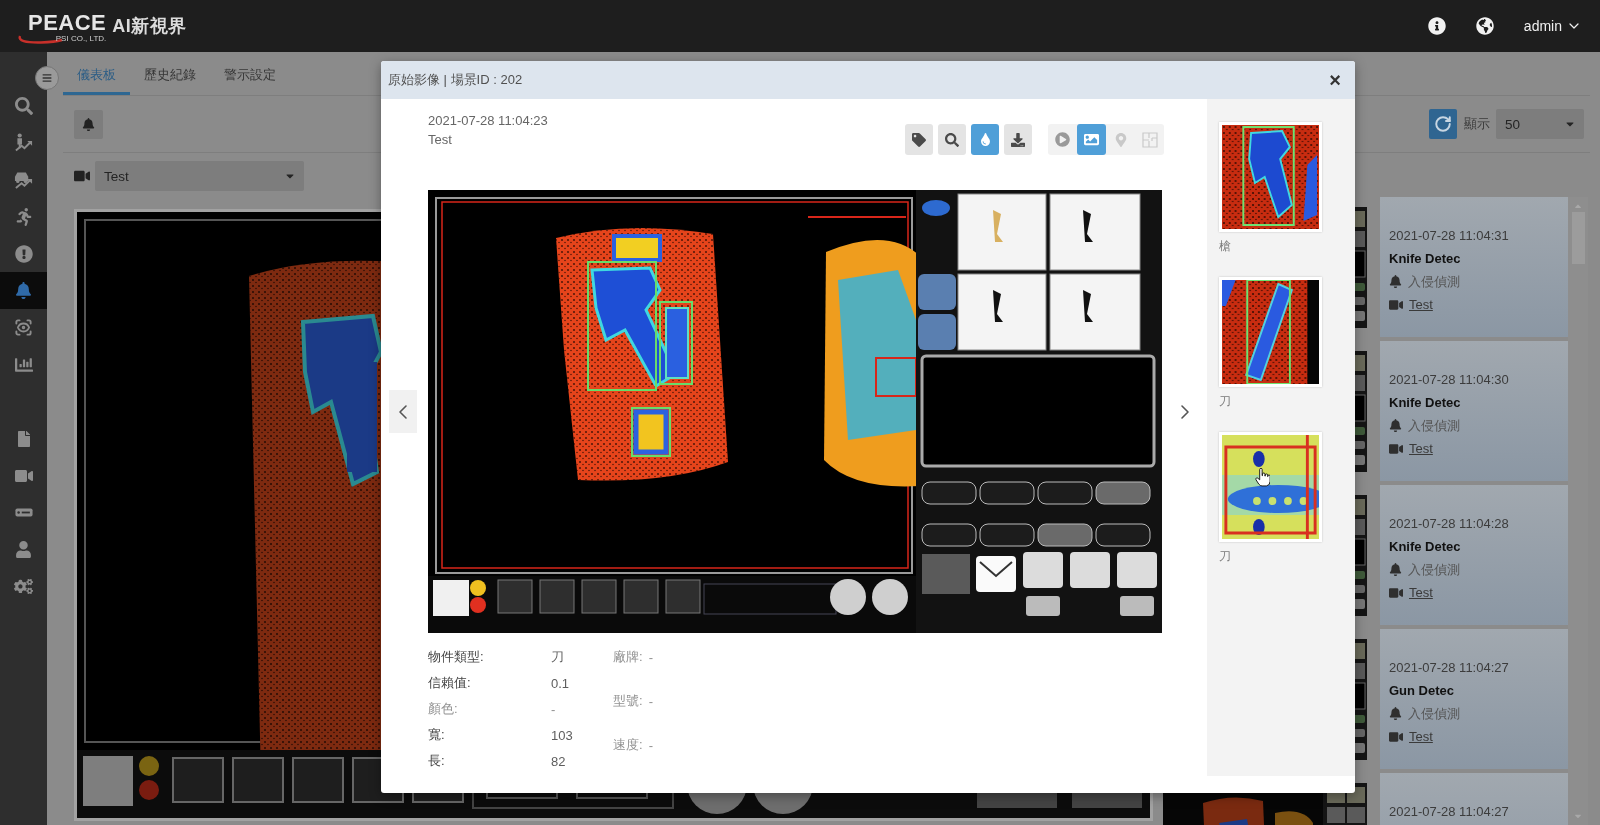  Describe the element at coordinates (628, 701) in the screenshot. I see `detail-label: 型號:` at that location.